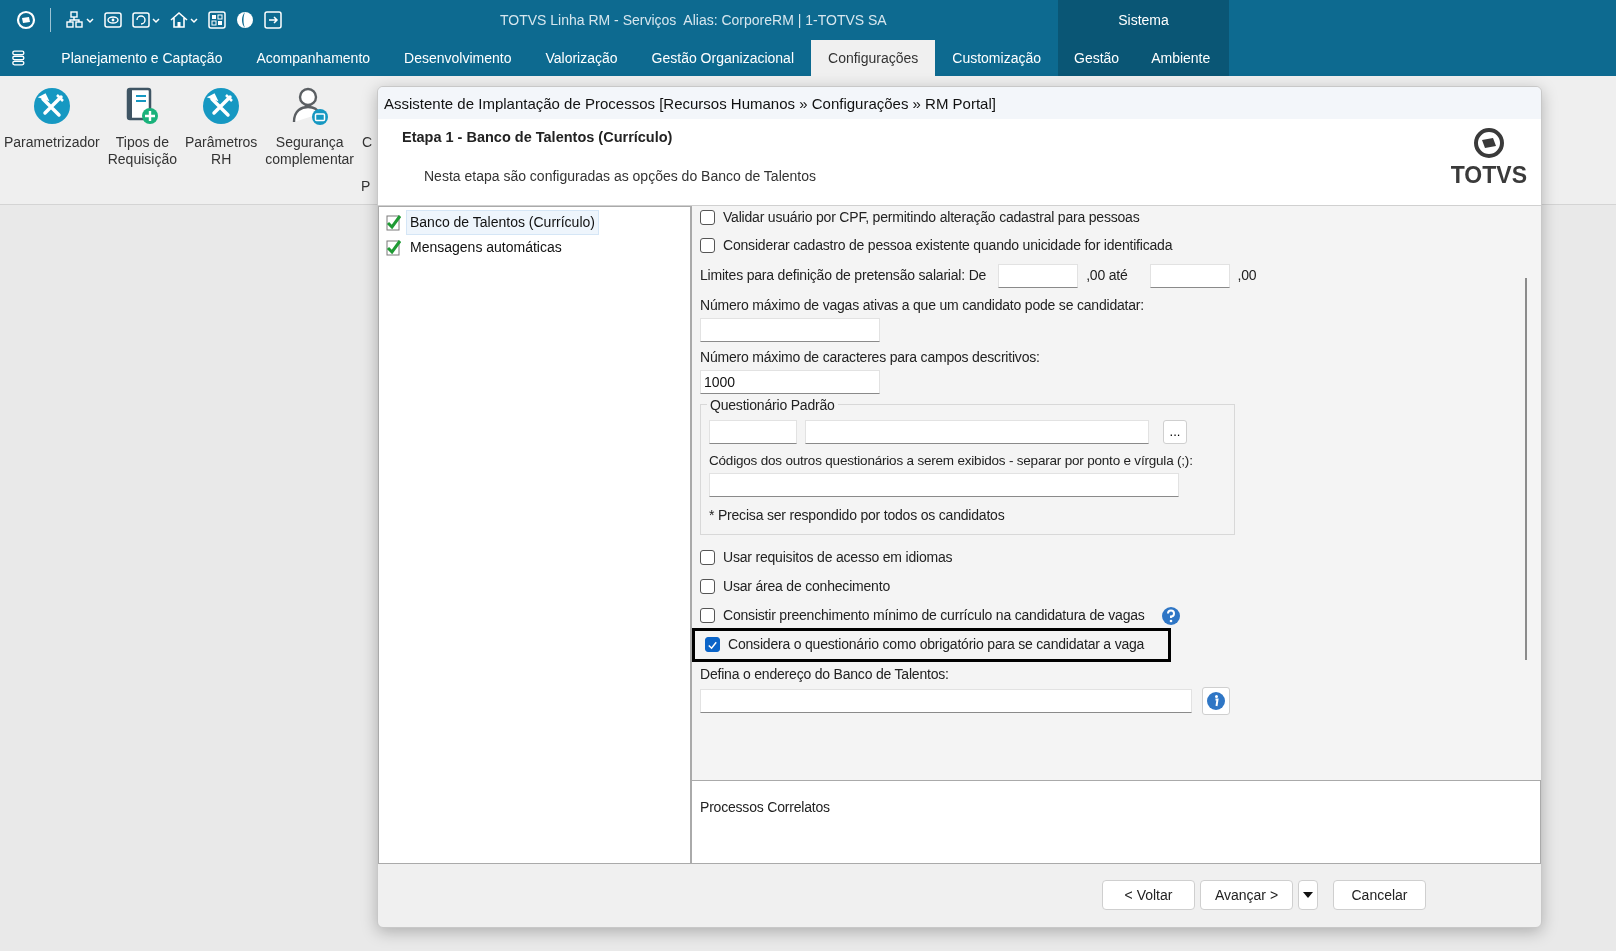 The width and height of the screenshot is (1616, 951). I want to click on tree-item: Mensagens automáticas, so click(486, 247).